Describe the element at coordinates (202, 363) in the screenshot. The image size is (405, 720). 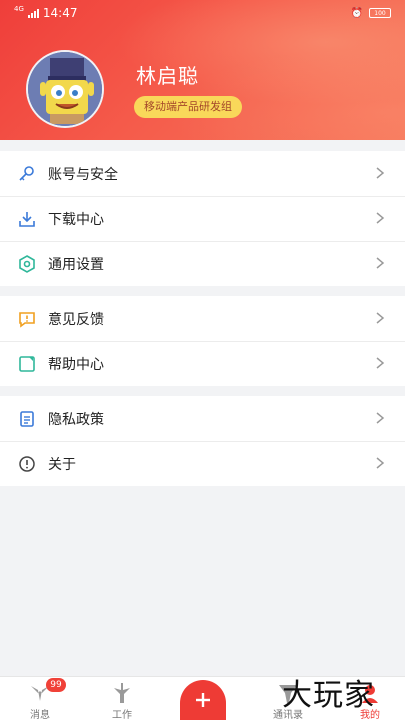
I see `menu-item-help-center: 帮助中心` at that location.